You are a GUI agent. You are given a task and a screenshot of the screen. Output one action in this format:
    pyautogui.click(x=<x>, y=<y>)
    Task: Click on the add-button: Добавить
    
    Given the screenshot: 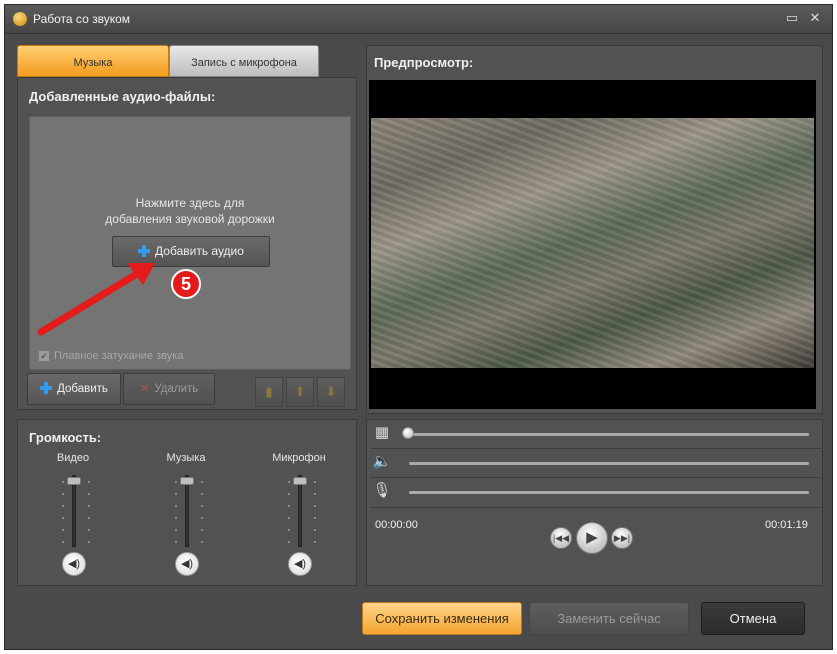 What is the action you would take?
    pyautogui.click(x=74, y=389)
    